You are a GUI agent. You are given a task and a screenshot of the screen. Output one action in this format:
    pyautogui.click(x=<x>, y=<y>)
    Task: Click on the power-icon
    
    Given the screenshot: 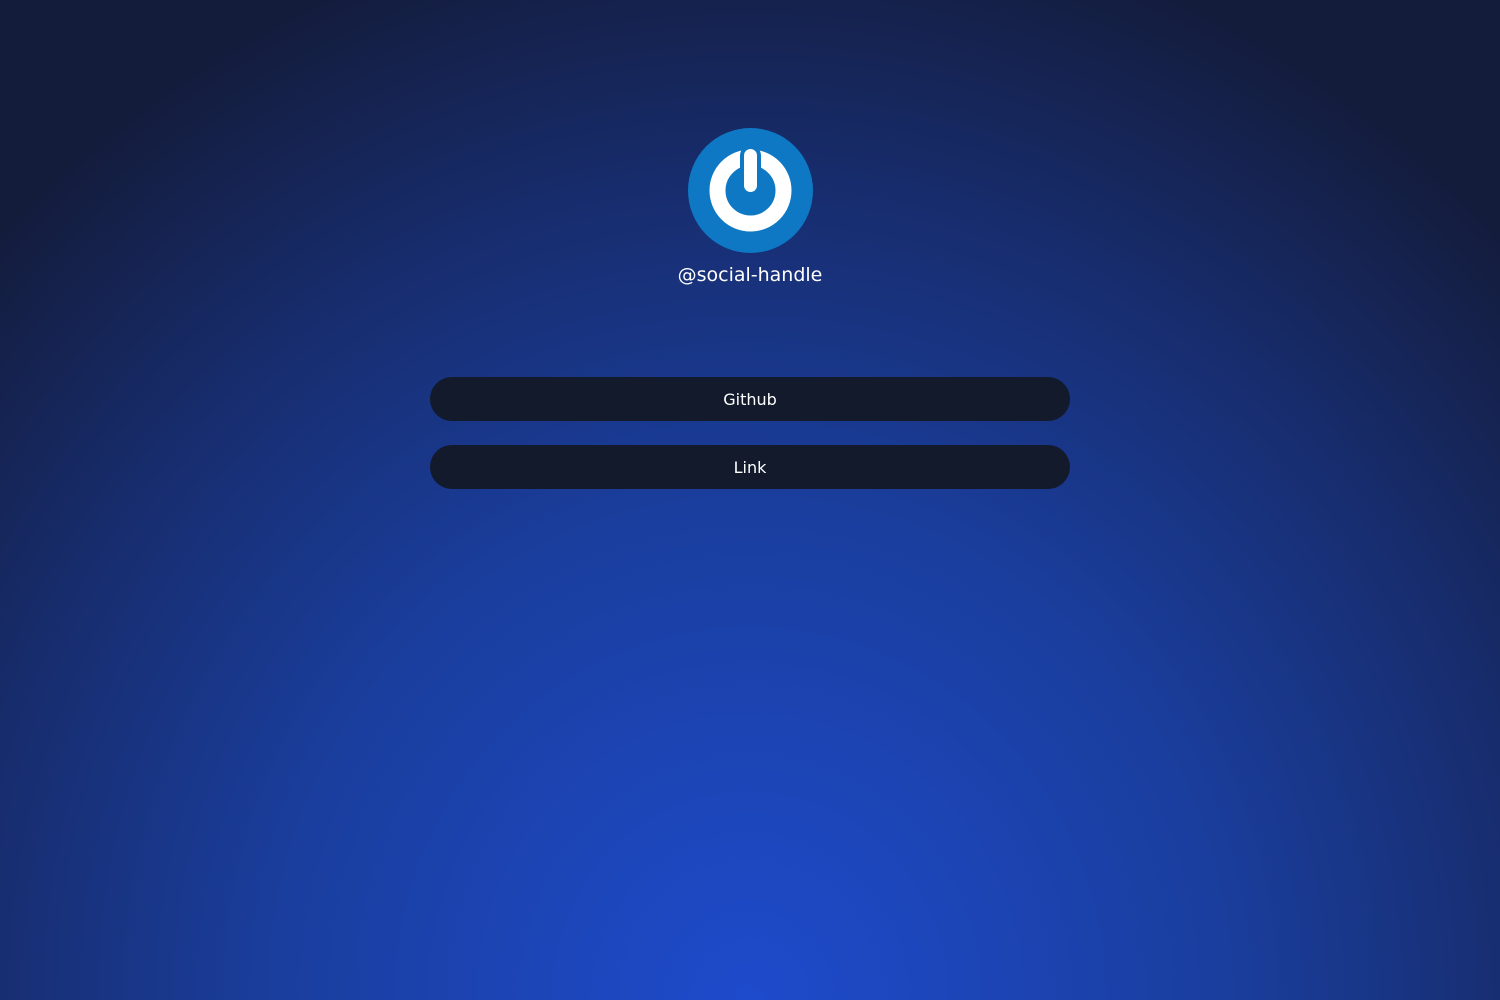 What is the action you would take?
    pyautogui.click(x=750, y=188)
    